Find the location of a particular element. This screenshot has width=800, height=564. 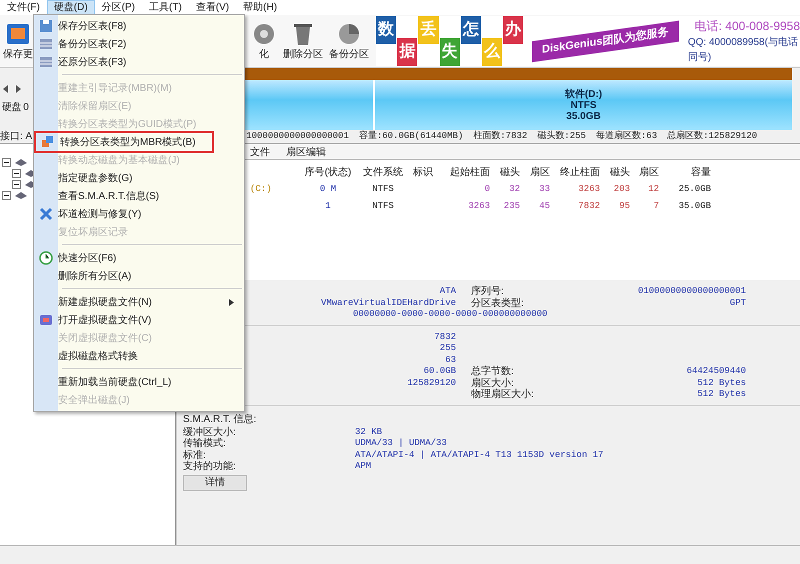

banner-tile: 失 is located at coordinates (450, 52).